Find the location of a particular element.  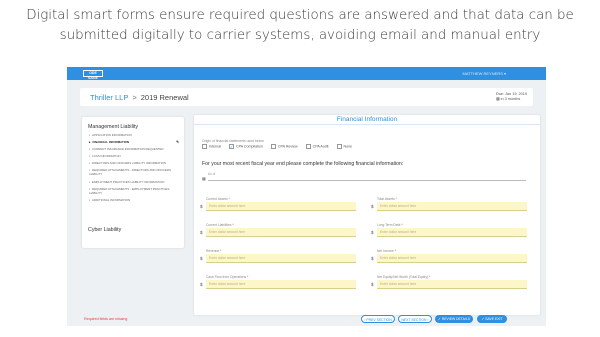

sidebar-item: ▪ ADDITIONAL INFORMATION is located at coordinates (134, 200).